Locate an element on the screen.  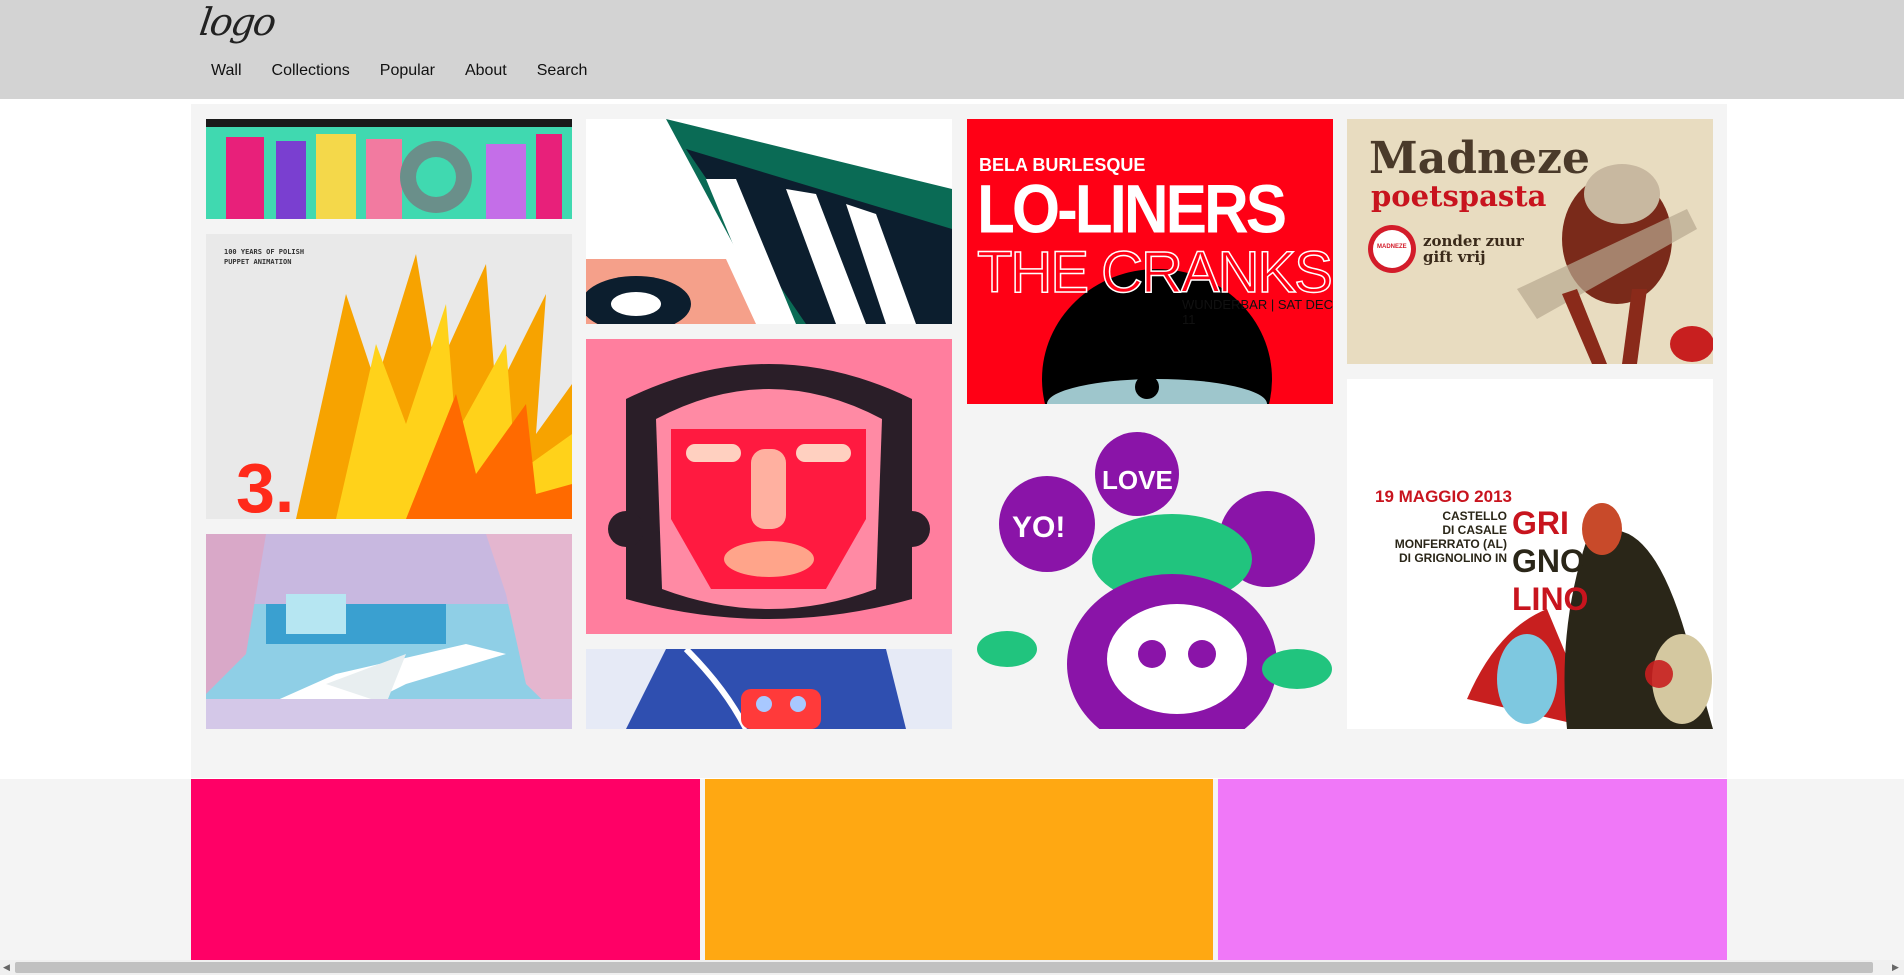
lo-liners-headline: LO-LINERS is located at coordinates (1132, 210).